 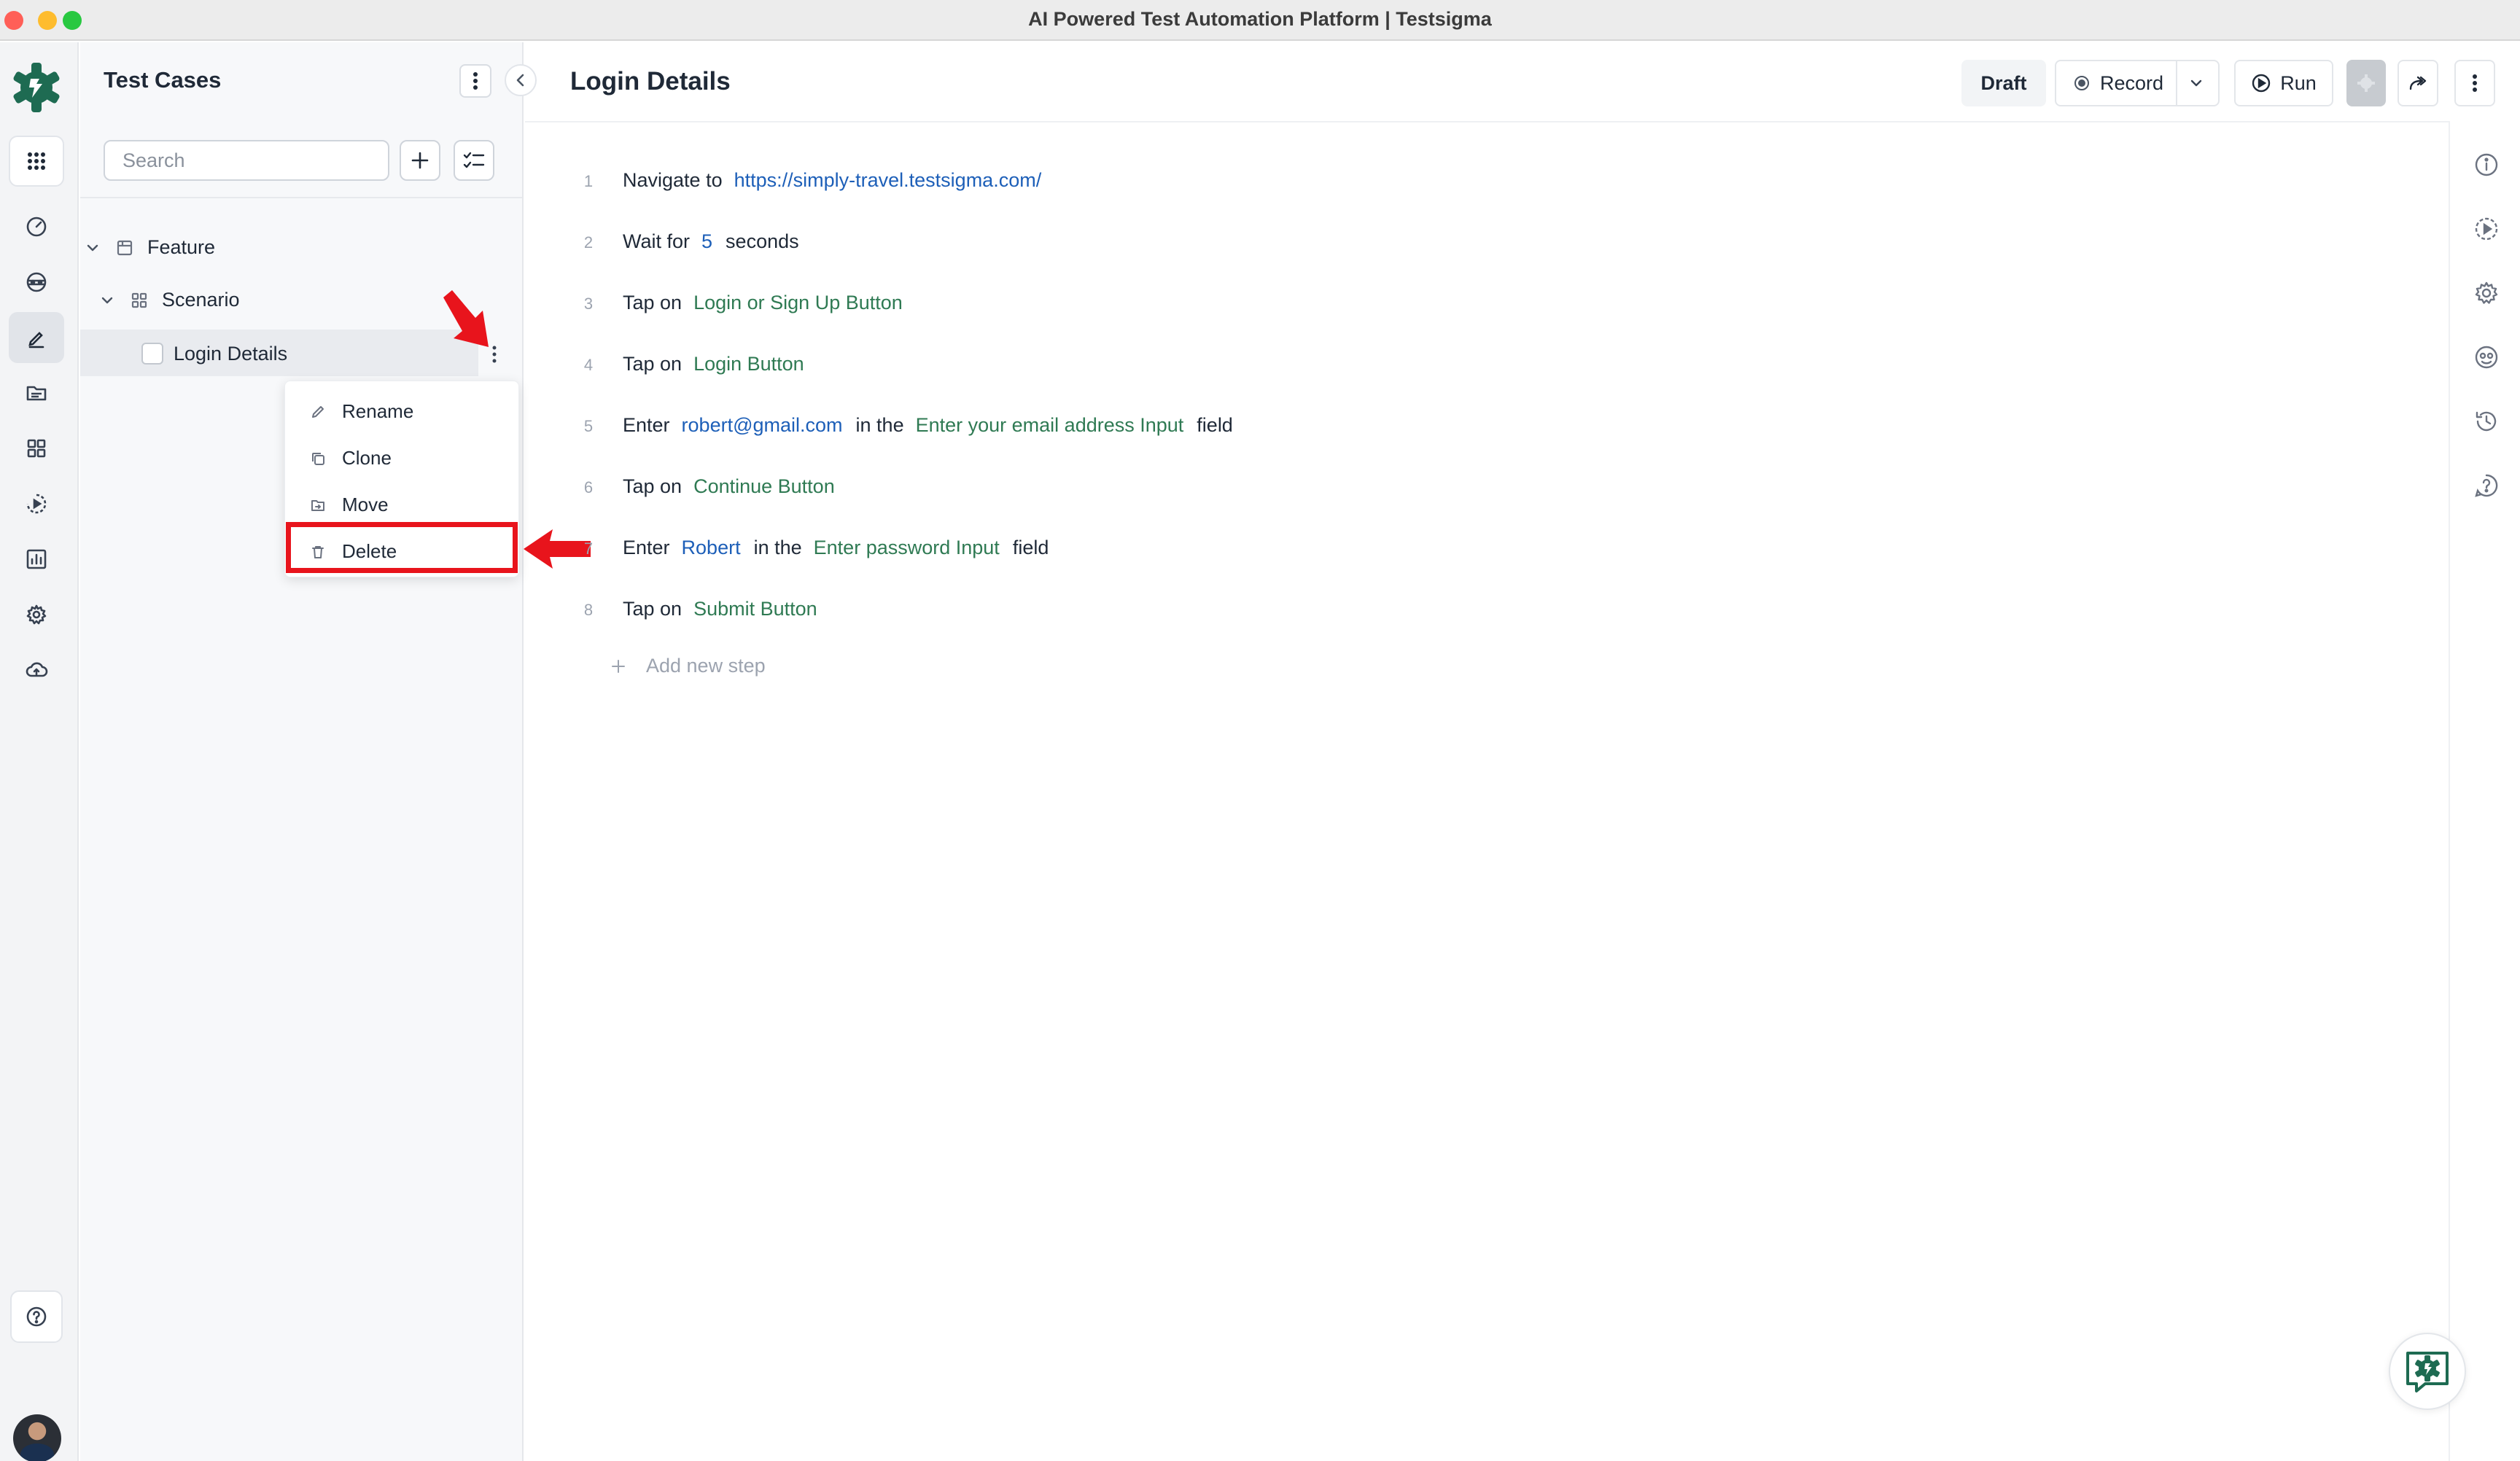 What do you see at coordinates (36, 87) in the screenshot?
I see `testsigma-logo-icon` at bounding box center [36, 87].